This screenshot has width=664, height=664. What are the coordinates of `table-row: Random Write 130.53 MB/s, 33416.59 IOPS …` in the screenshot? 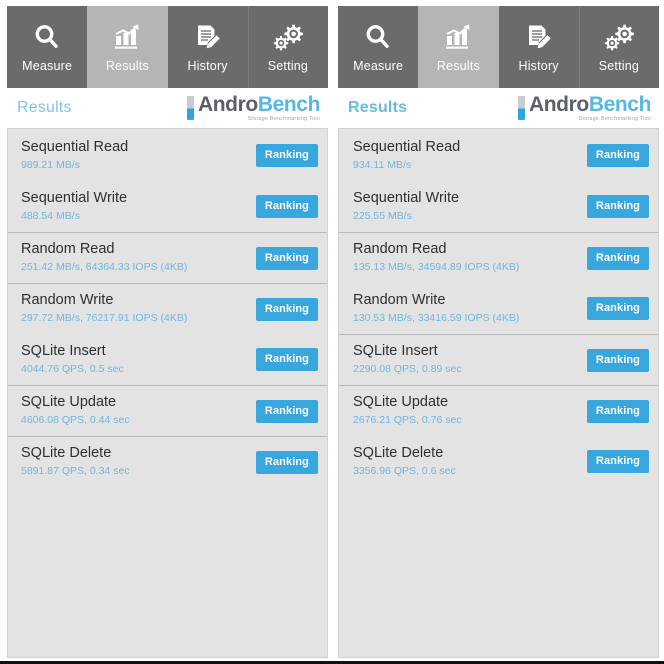 It's located at (498, 308).